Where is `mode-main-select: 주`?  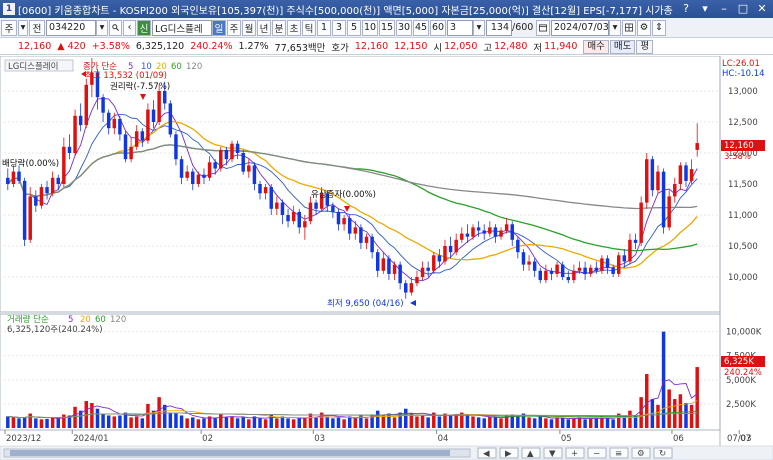 mode-main-select: 주 is located at coordinates (9, 27).